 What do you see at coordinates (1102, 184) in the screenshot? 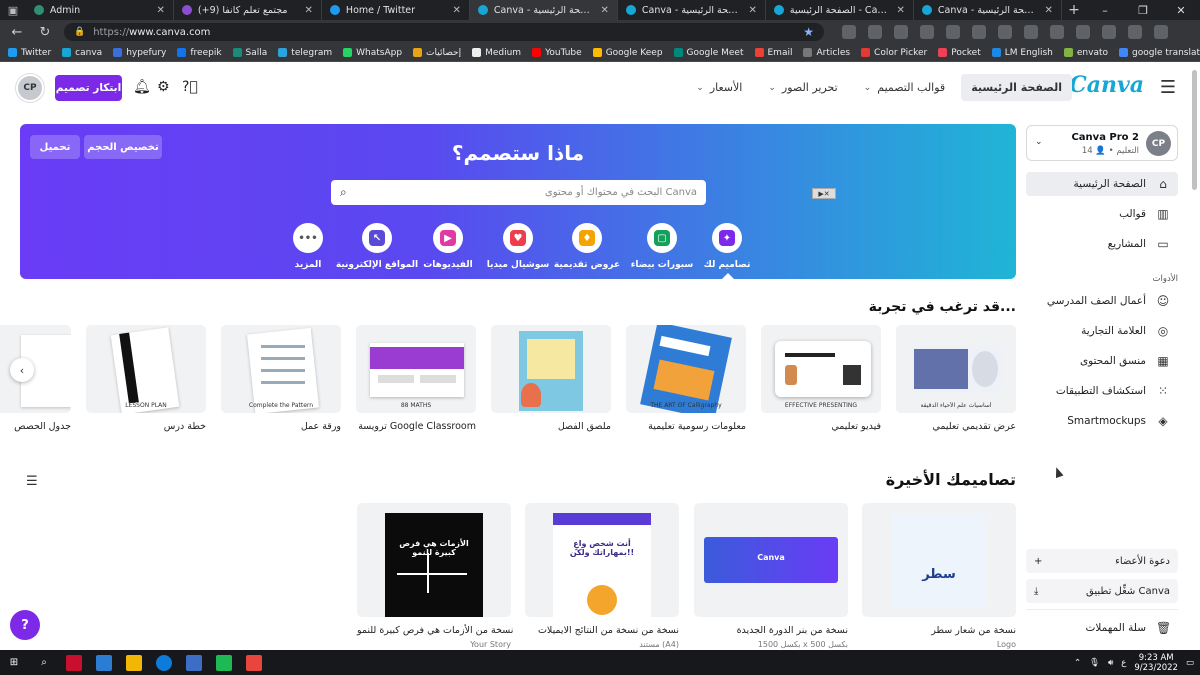
I see `sidebar-item: الصفحة الرئيسية ⌂` at bounding box center [1102, 184].